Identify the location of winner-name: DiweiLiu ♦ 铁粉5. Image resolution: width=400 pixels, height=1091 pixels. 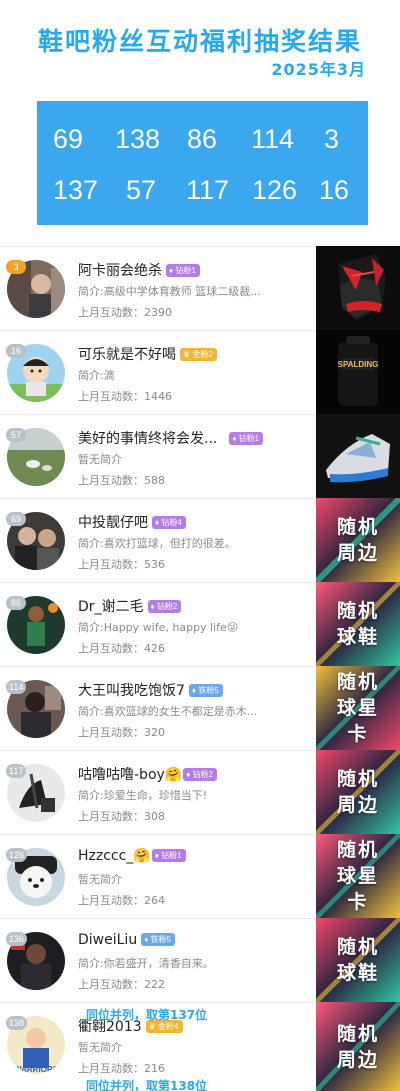
(126, 940).